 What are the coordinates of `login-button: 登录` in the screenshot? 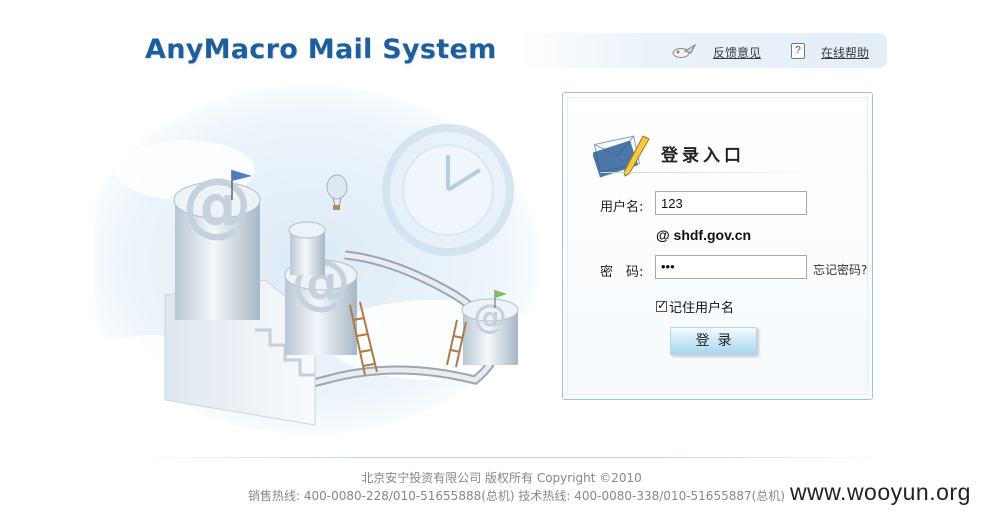 It's located at (713, 341).